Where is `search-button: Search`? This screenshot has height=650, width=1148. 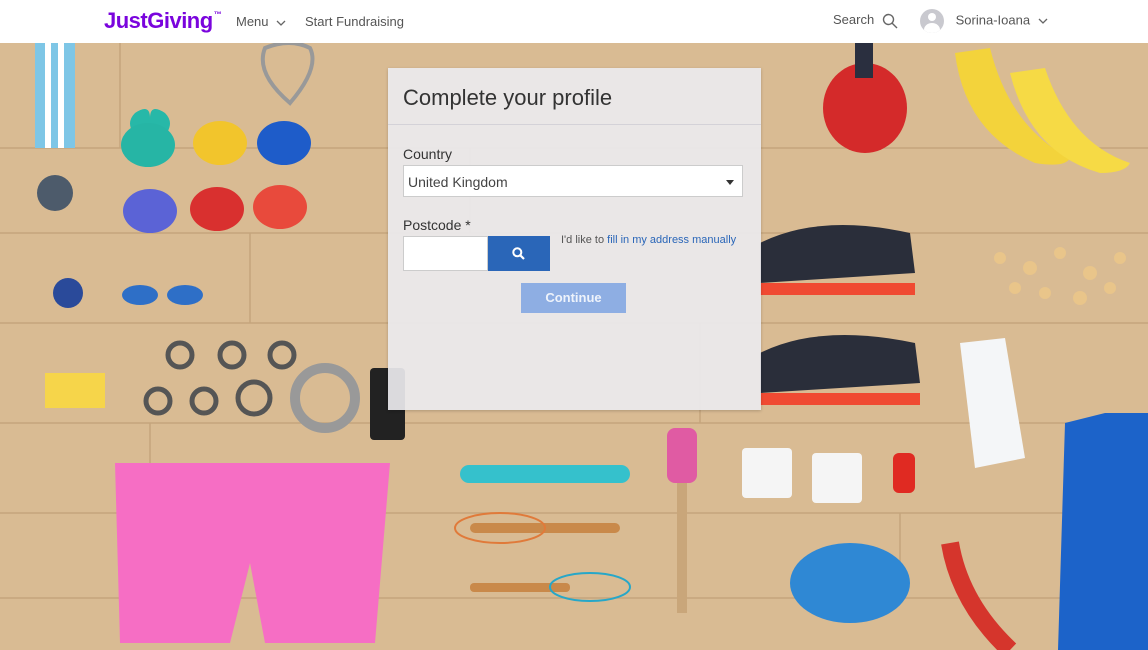
search-button: Search is located at coordinates (865, 20).